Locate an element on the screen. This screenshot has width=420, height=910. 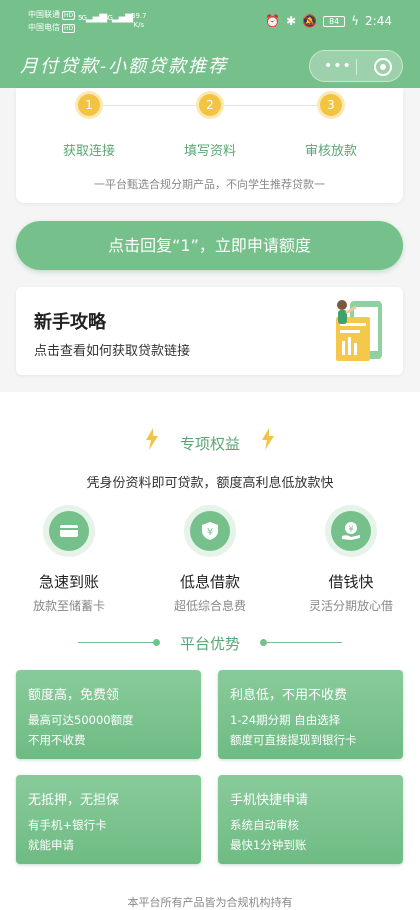
more-icon: ••• is located at coordinates (338, 66).